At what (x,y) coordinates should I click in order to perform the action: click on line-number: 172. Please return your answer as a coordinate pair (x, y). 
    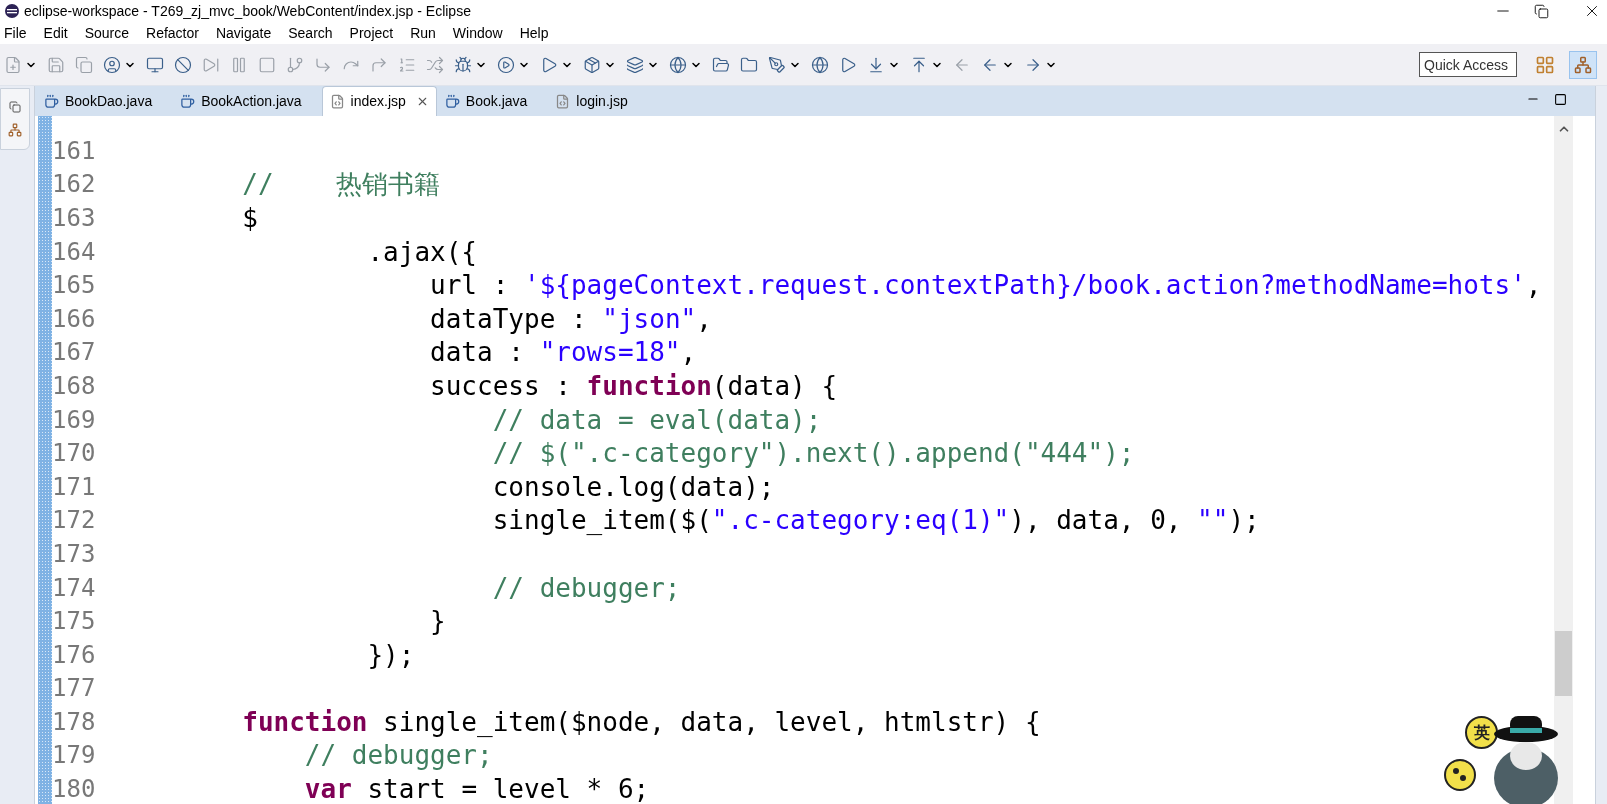
    Looking at the image, I should click on (74, 520).